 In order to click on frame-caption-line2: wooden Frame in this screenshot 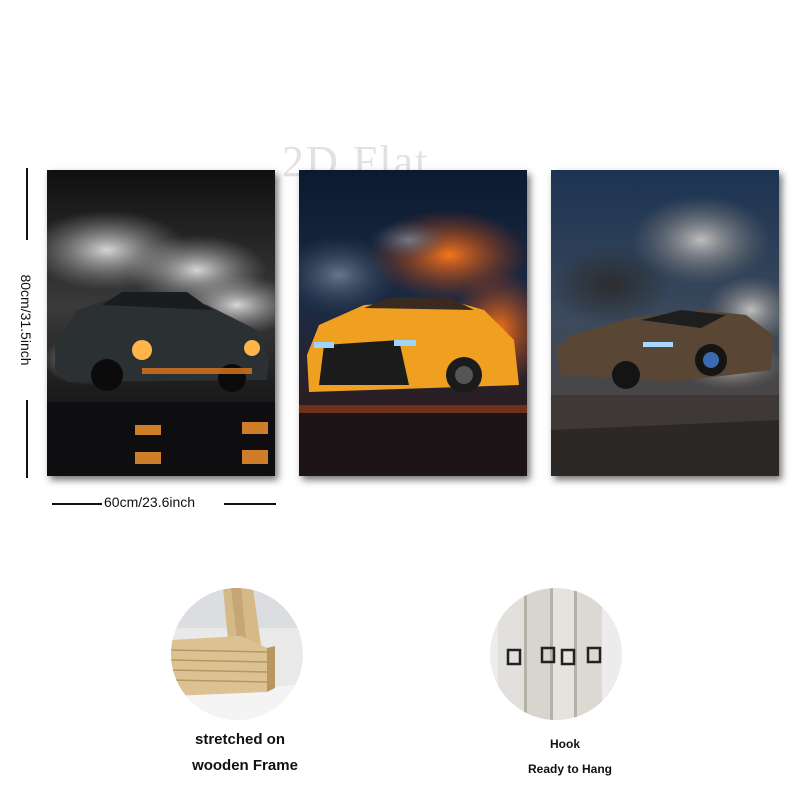, I will do `click(245, 765)`.